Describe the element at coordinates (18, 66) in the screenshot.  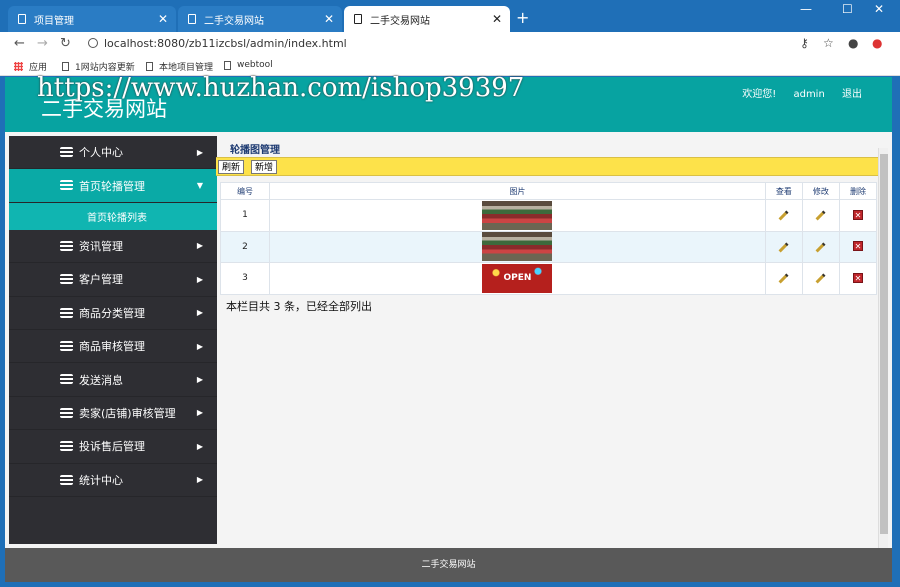
I see `apps-icon` at that location.